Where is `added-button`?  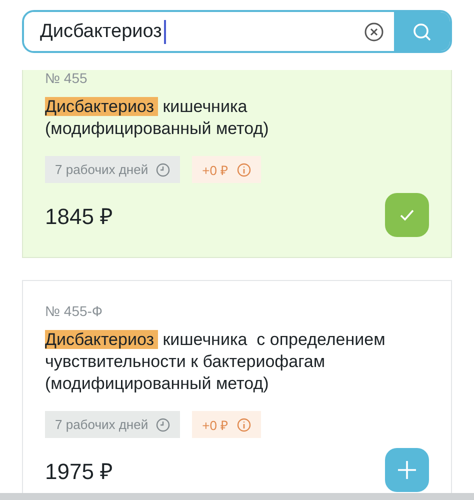 added-button is located at coordinates (407, 215).